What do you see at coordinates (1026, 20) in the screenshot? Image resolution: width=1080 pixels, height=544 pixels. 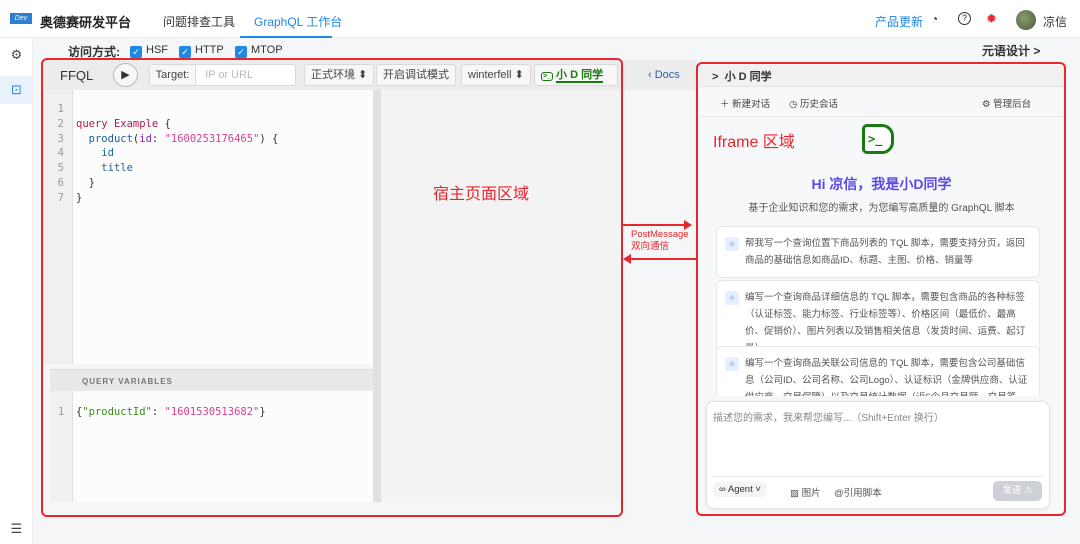 I see `avatar` at bounding box center [1026, 20].